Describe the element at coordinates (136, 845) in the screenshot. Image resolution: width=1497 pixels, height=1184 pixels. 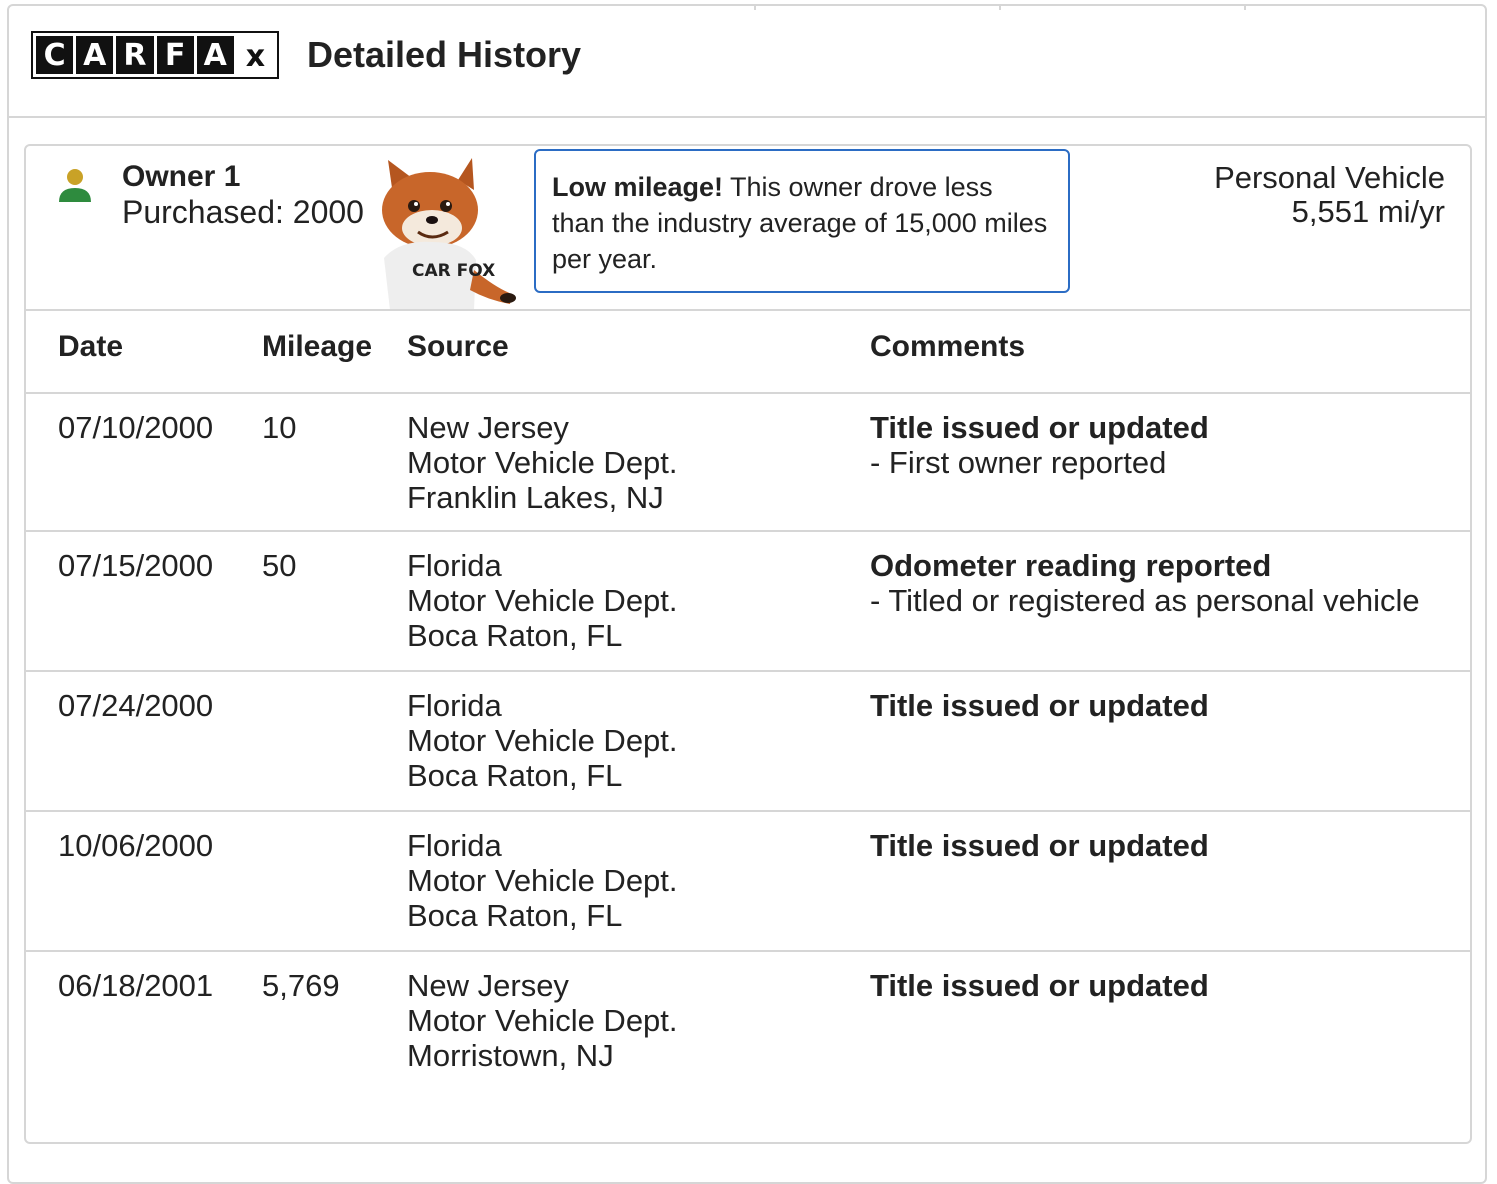
I see `row-date: 10/06/2000` at that location.